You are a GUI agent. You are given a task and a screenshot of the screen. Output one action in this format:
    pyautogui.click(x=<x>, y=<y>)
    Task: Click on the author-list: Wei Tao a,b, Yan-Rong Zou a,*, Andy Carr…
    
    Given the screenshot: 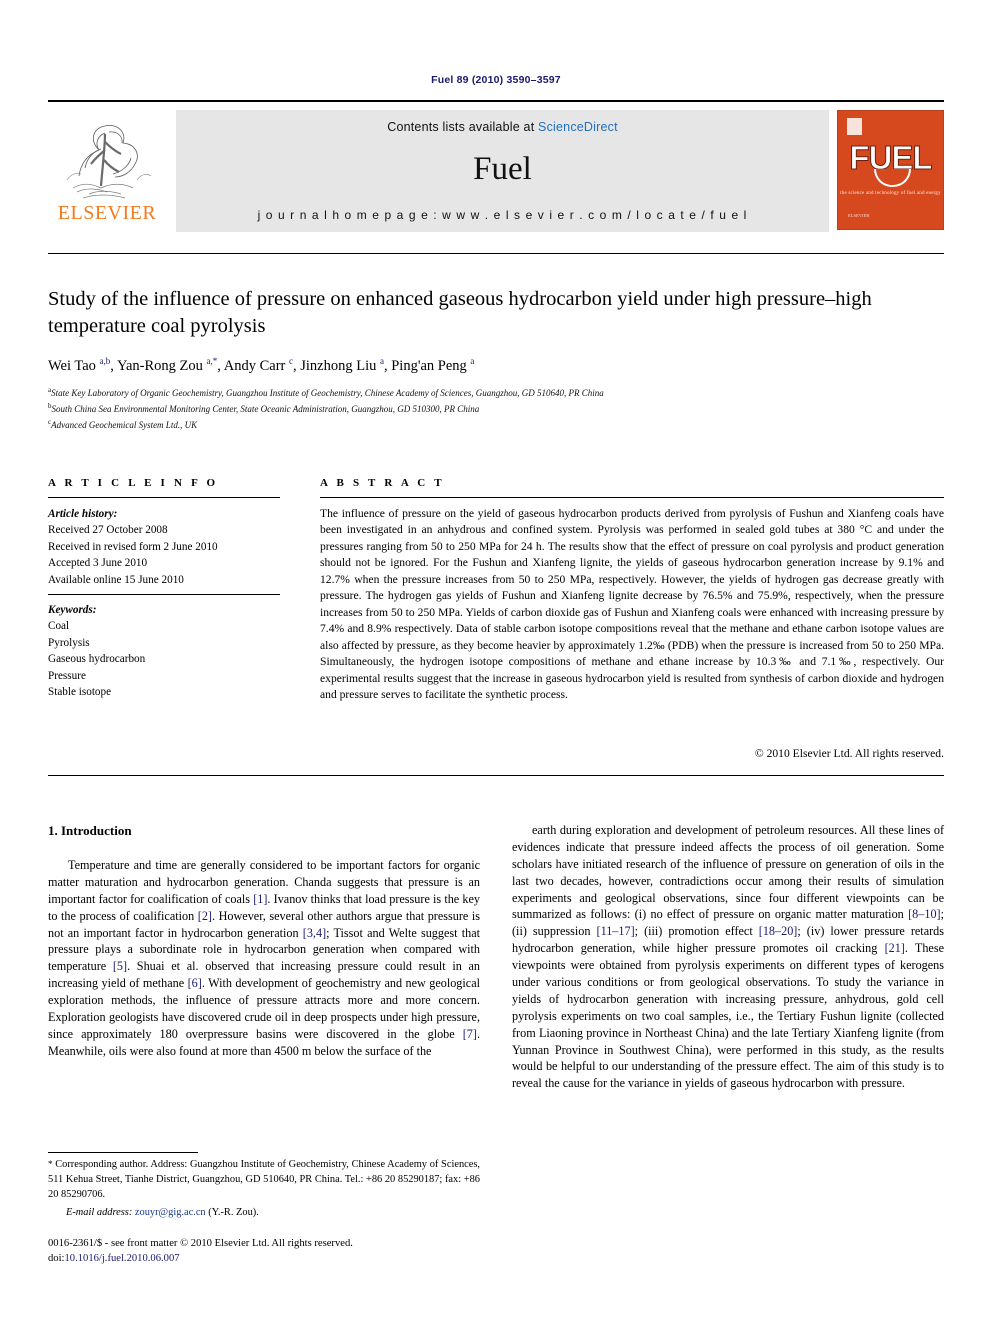 What is the action you would take?
    pyautogui.click(x=261, y=364)
    